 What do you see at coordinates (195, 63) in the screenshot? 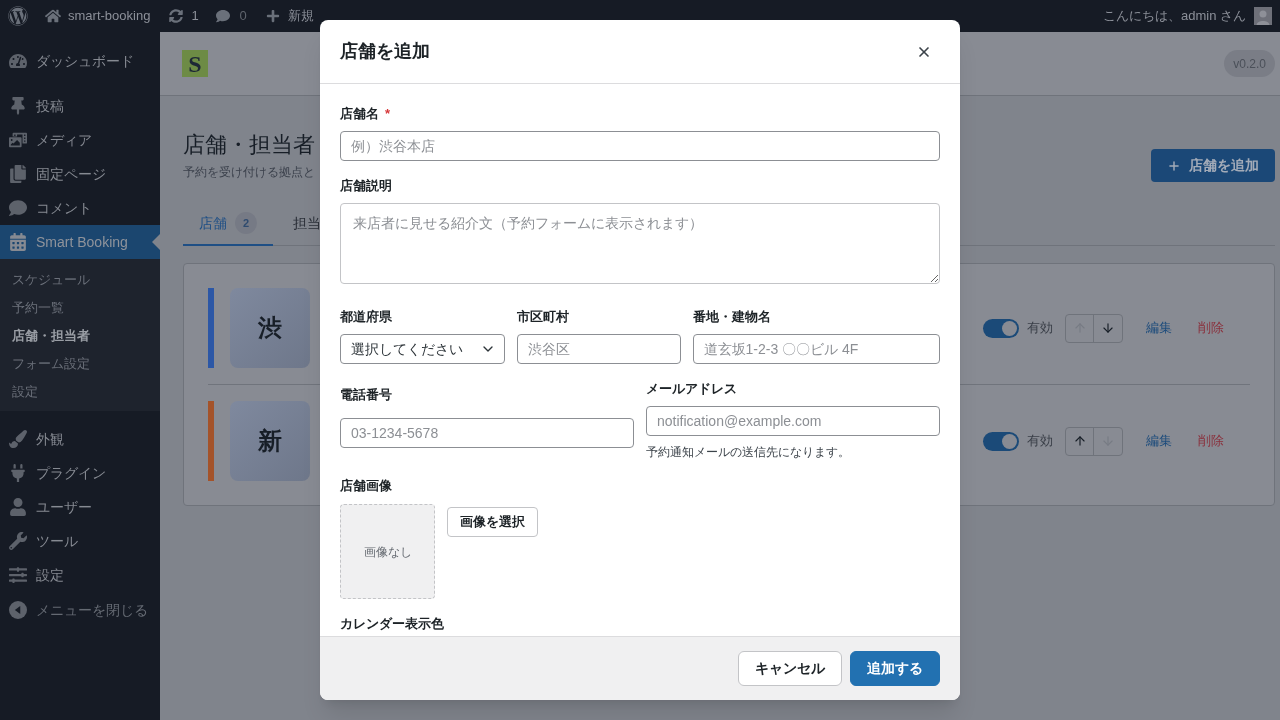
I see `plugin-logo: S` at bounding box center [195, 63].